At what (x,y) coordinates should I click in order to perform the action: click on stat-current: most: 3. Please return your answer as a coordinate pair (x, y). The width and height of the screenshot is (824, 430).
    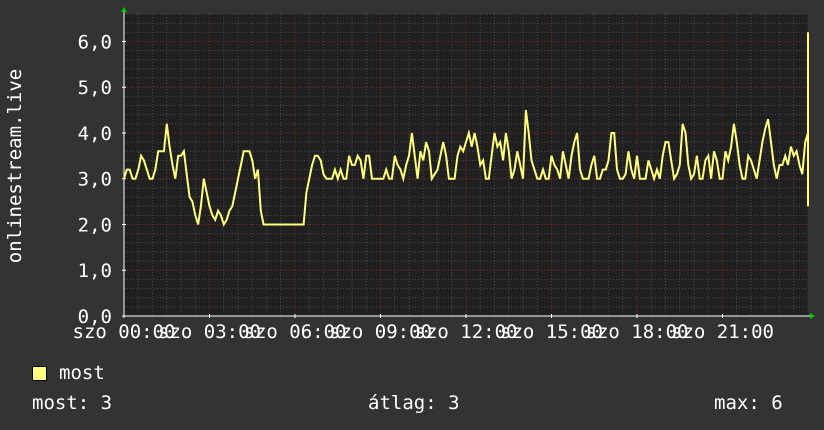
    Looking at the image, I should click on (72, 403).